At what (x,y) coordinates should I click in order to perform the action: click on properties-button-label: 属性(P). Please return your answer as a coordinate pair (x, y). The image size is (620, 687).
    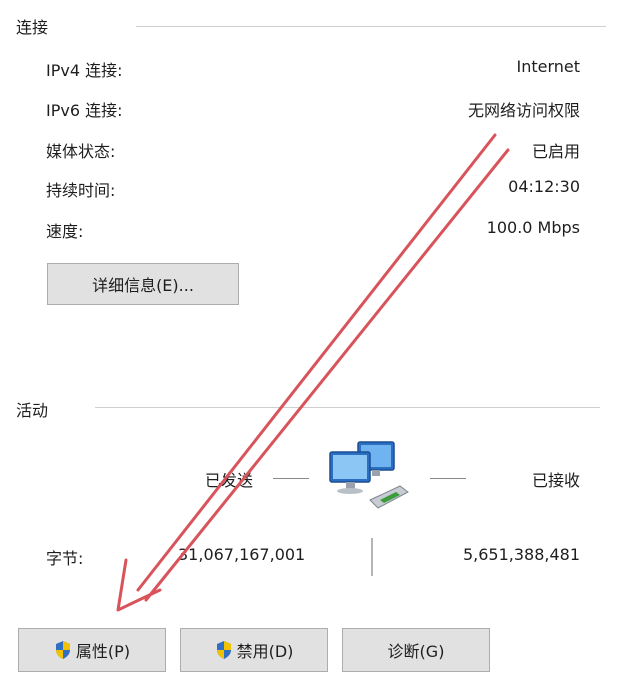
    Looking at the image, I should click on (103, 651).